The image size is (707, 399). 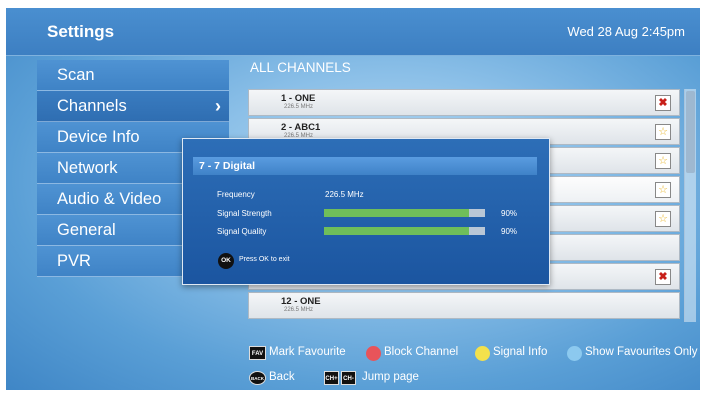 I want to click on signal-quality-label: Signal Quality, so click(x=242, y=231).